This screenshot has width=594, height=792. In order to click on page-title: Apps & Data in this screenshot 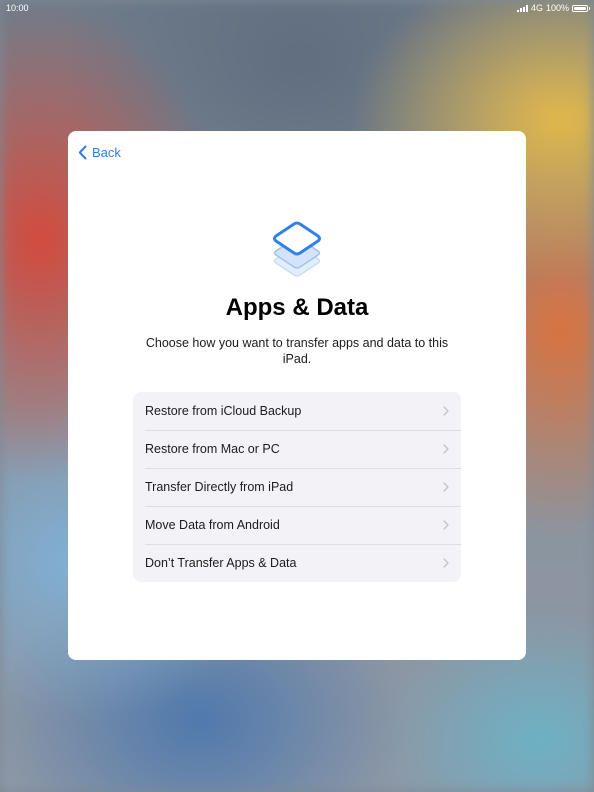, I will do `click(297, 307)`.